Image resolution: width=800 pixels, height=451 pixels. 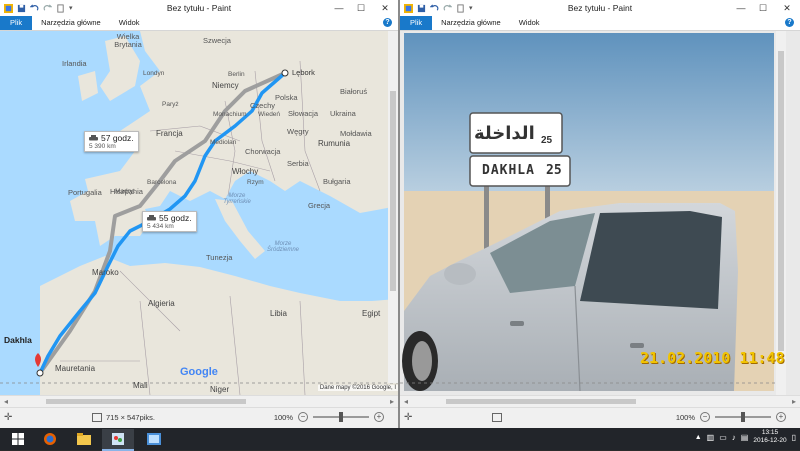 I want to click on city-label: Londyn, so click(x=154, y=73).